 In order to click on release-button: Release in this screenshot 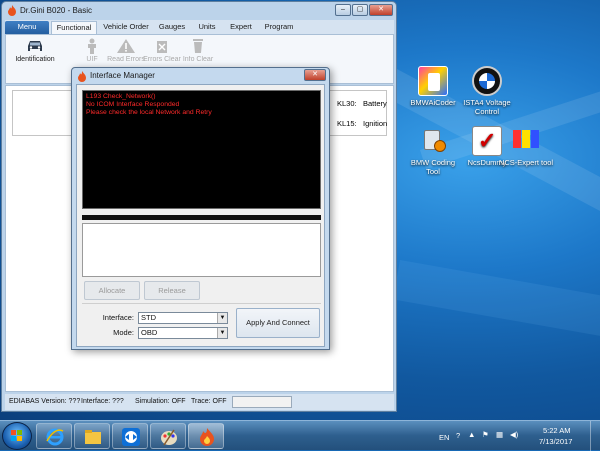, I will do `click(172, 290)`.